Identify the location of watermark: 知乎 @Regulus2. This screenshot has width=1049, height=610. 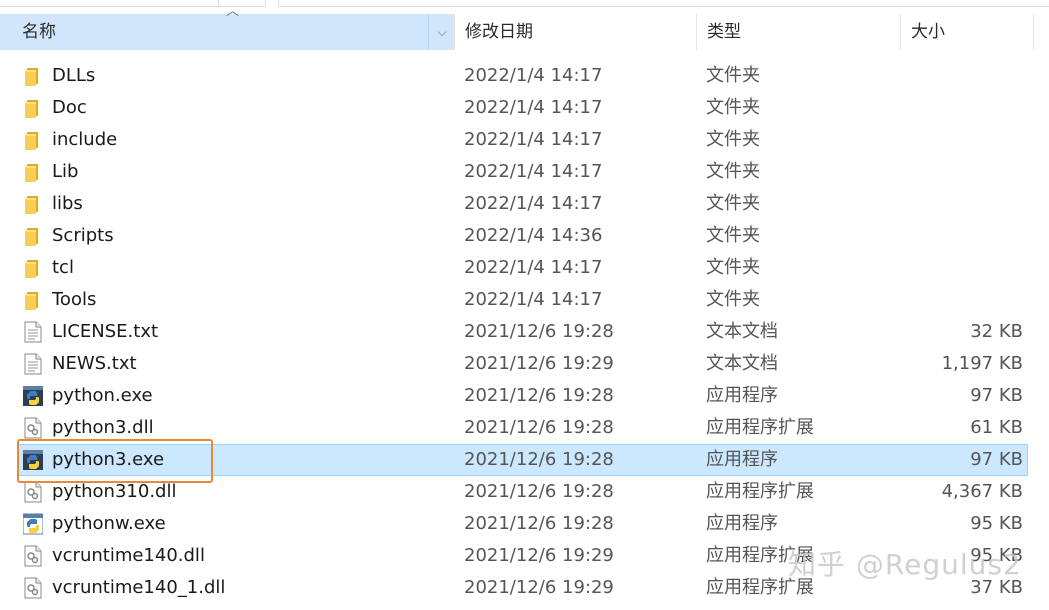
(905, 564).